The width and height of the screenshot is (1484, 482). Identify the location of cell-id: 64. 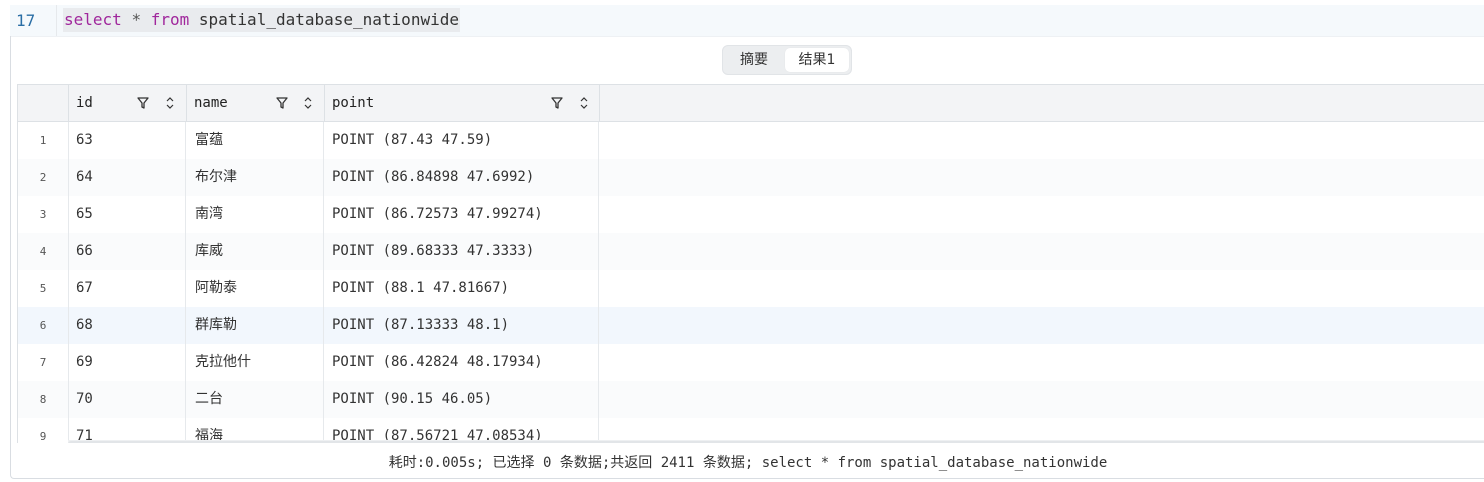
(127, 177).